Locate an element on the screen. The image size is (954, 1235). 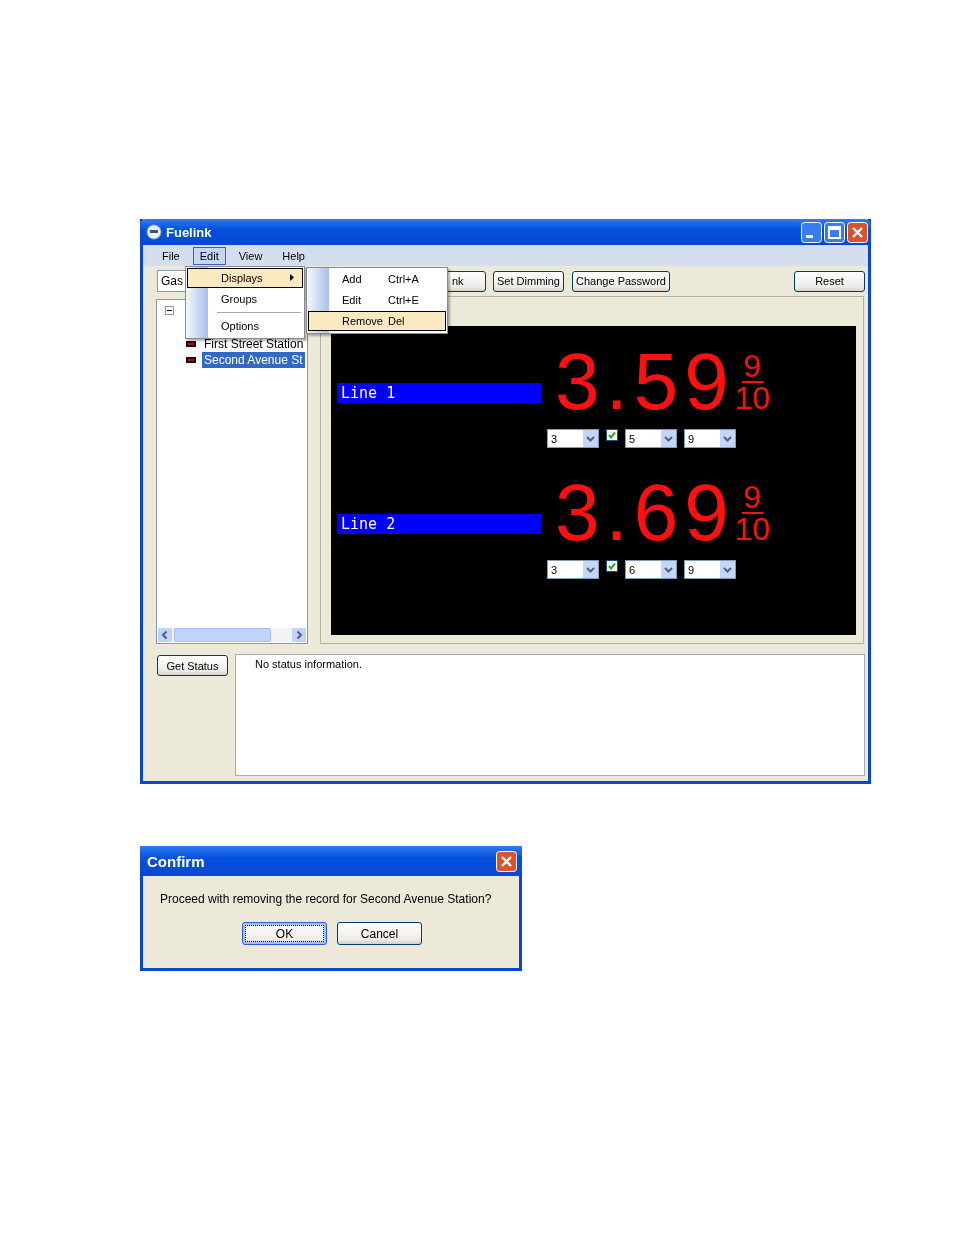
menu-option: Options is located at coordinates (245, 326).